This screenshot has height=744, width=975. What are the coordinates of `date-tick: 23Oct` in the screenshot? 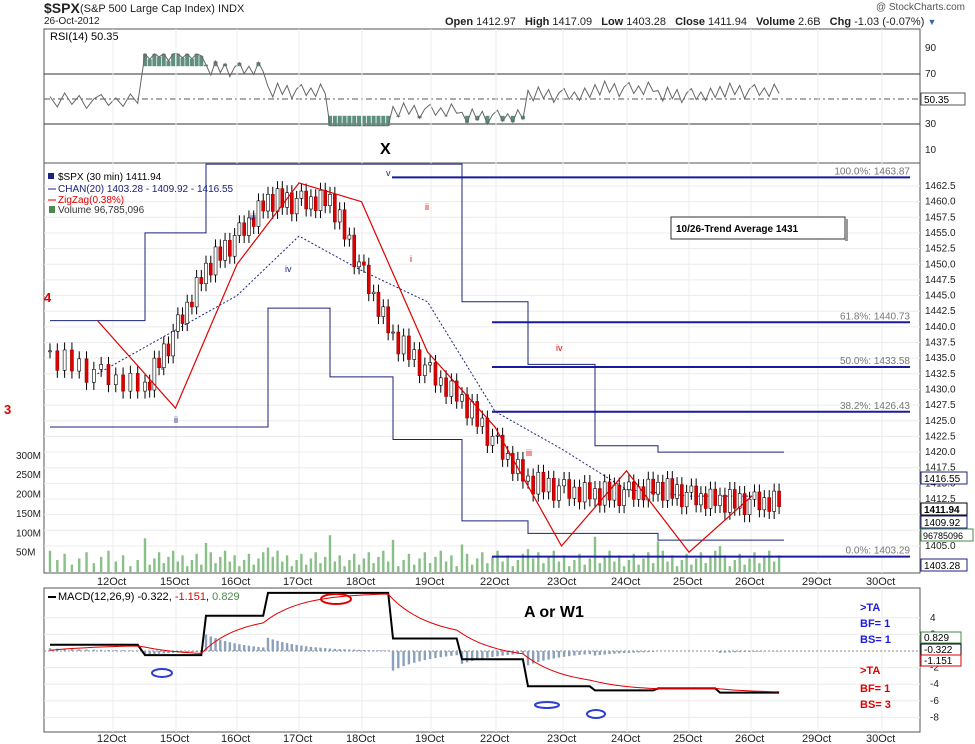 It's located at (561, 582).